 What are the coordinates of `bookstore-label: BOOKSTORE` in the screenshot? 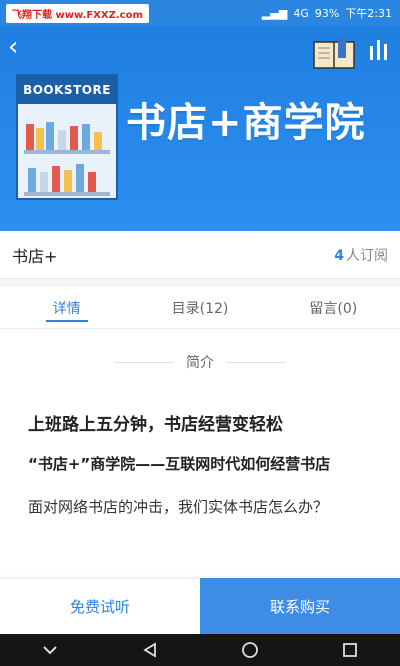 It's located at (67, 90).